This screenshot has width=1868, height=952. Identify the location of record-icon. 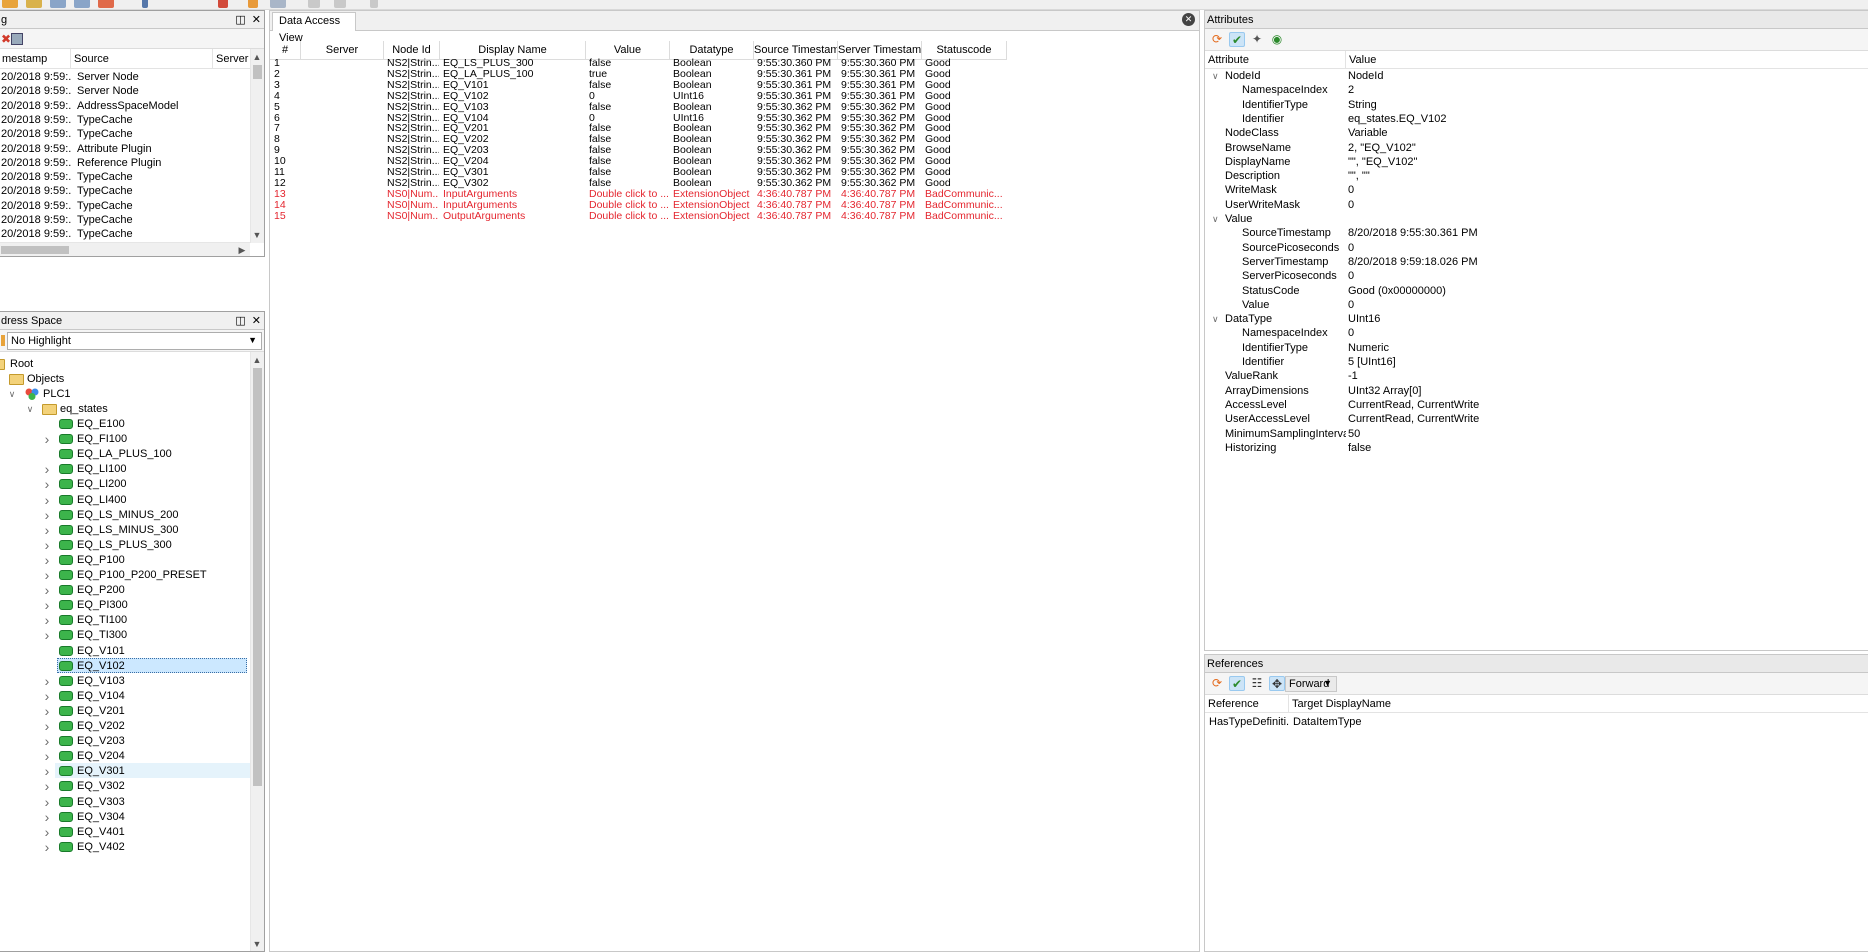
(106, 4).